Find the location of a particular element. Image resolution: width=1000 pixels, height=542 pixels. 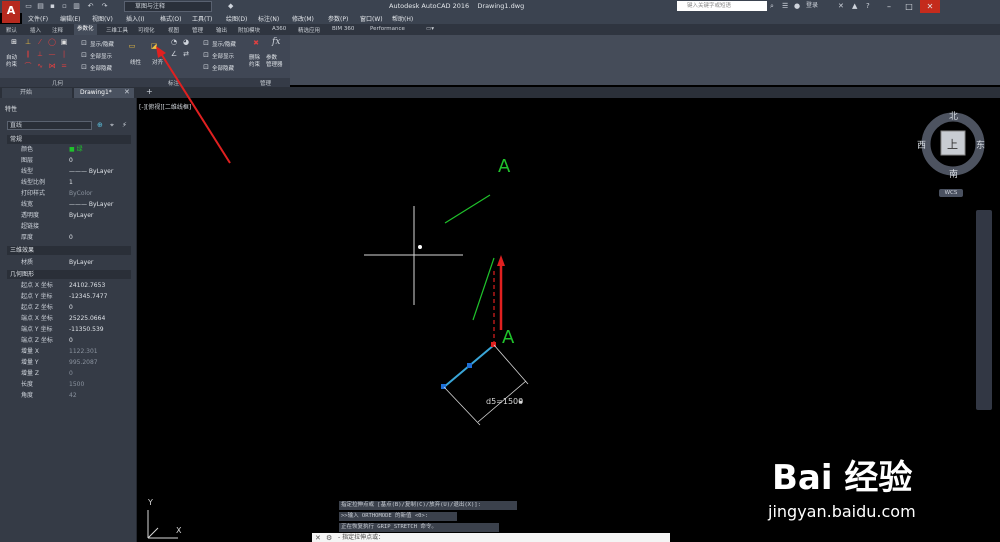

customize-command-icon: ⚙ is located at coordinates (329, 538).